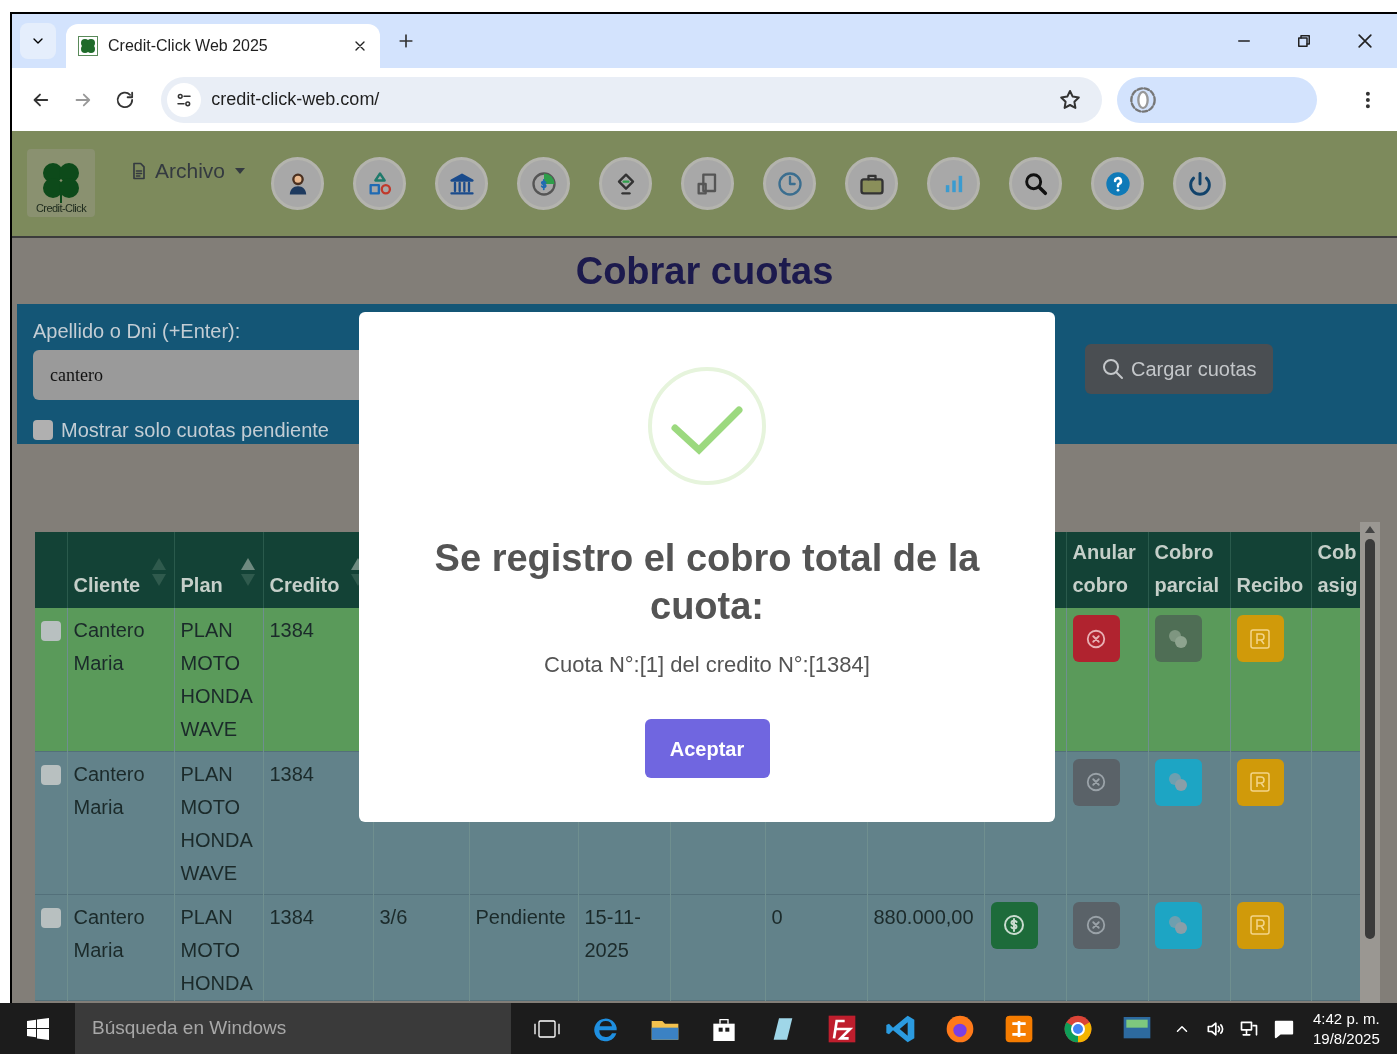  I want to click on table-cell: PLAN MOTO HONDA, so click(216, 949).